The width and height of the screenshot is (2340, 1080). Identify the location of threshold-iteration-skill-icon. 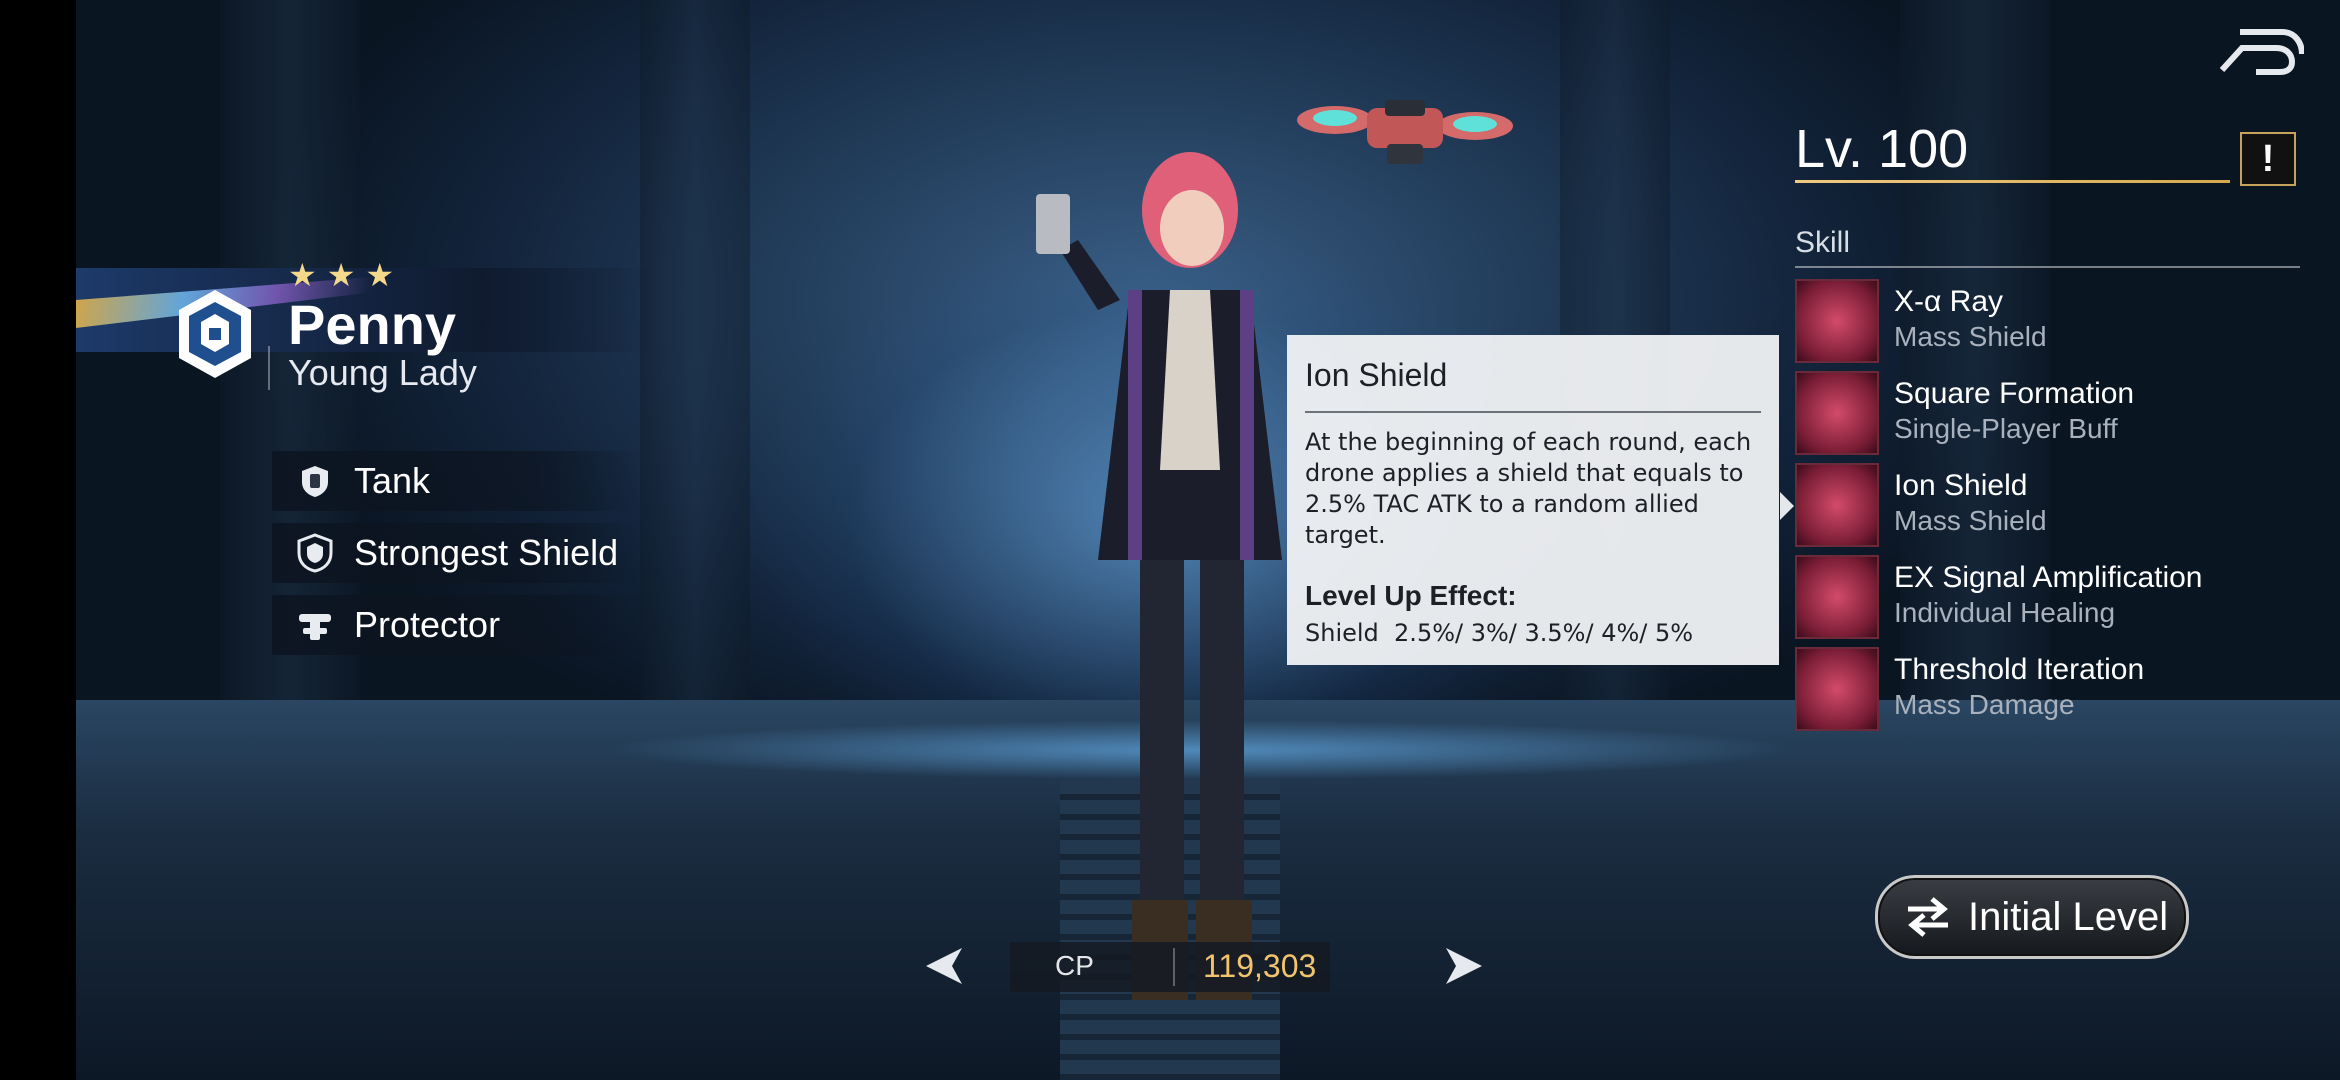
(1837, 689).